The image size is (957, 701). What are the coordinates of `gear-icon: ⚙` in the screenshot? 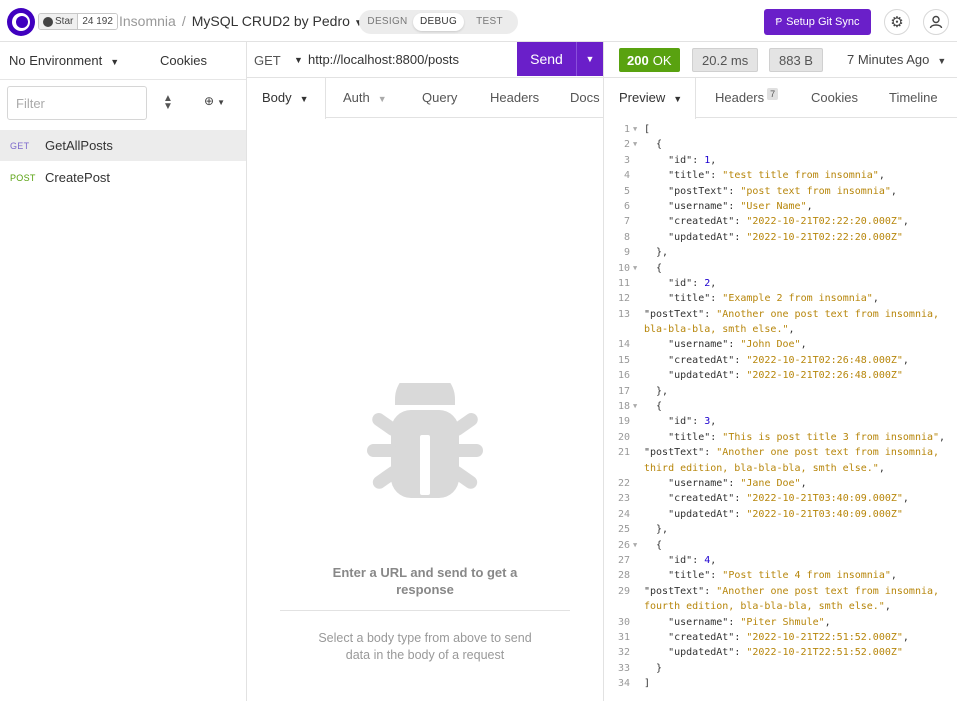 It's located at (897, 22).